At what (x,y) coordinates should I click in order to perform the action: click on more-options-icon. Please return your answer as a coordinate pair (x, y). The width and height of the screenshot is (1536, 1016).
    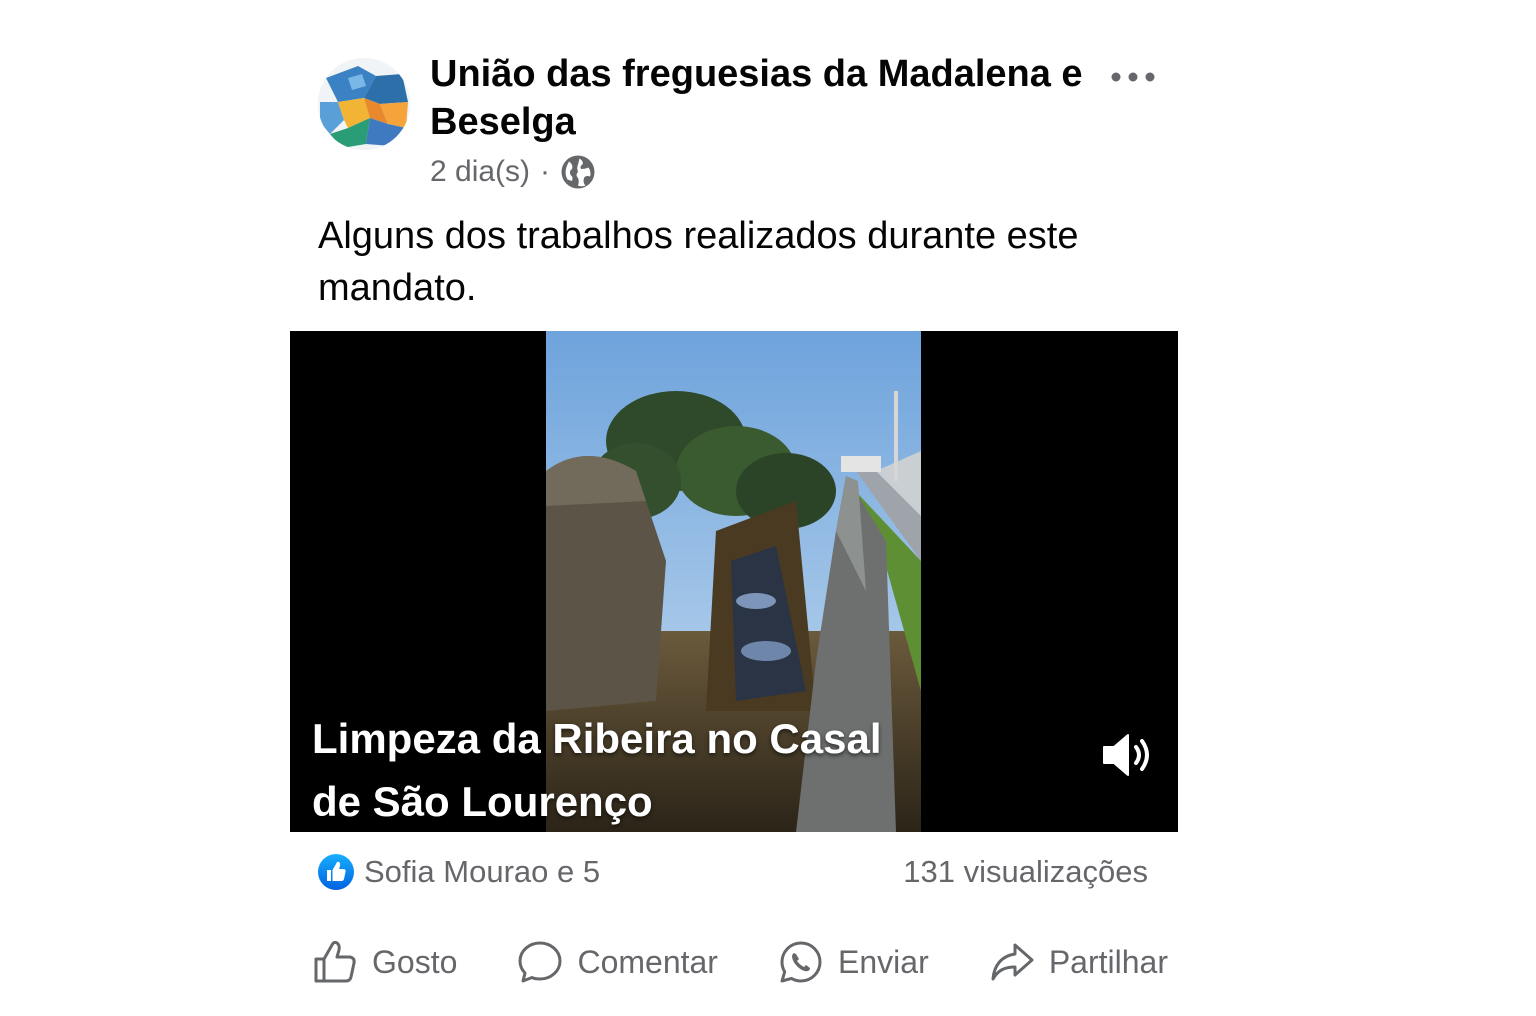
    Looking at the image, I should click on (1133, 77).